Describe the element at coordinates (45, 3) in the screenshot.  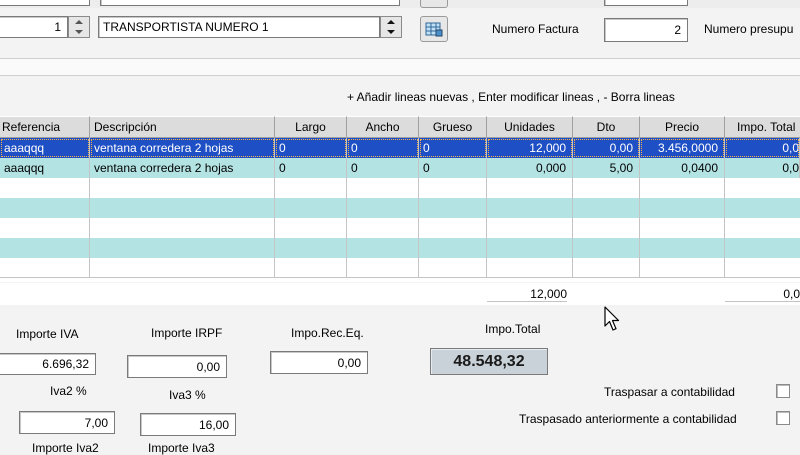
I see `top-hidden-field-left` at that location.